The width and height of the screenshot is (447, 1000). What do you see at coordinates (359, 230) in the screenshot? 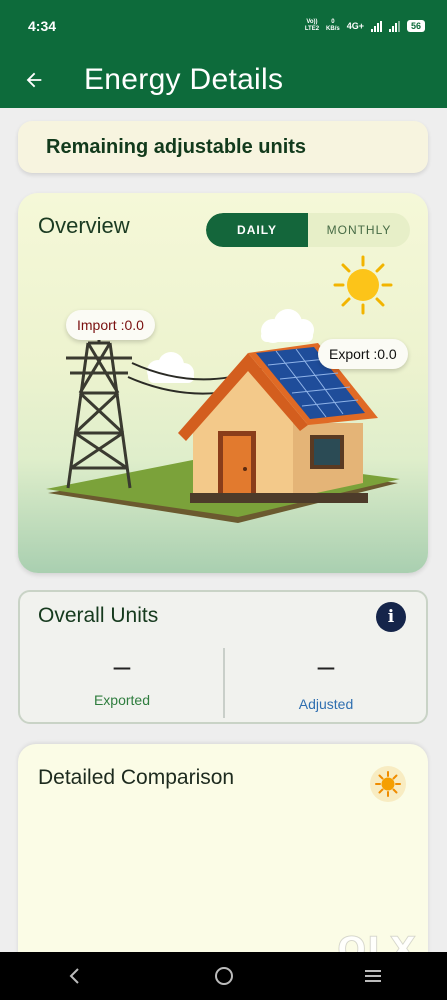
I see `tab-monthly: MONTHLY` at bounding box center [359, 230].